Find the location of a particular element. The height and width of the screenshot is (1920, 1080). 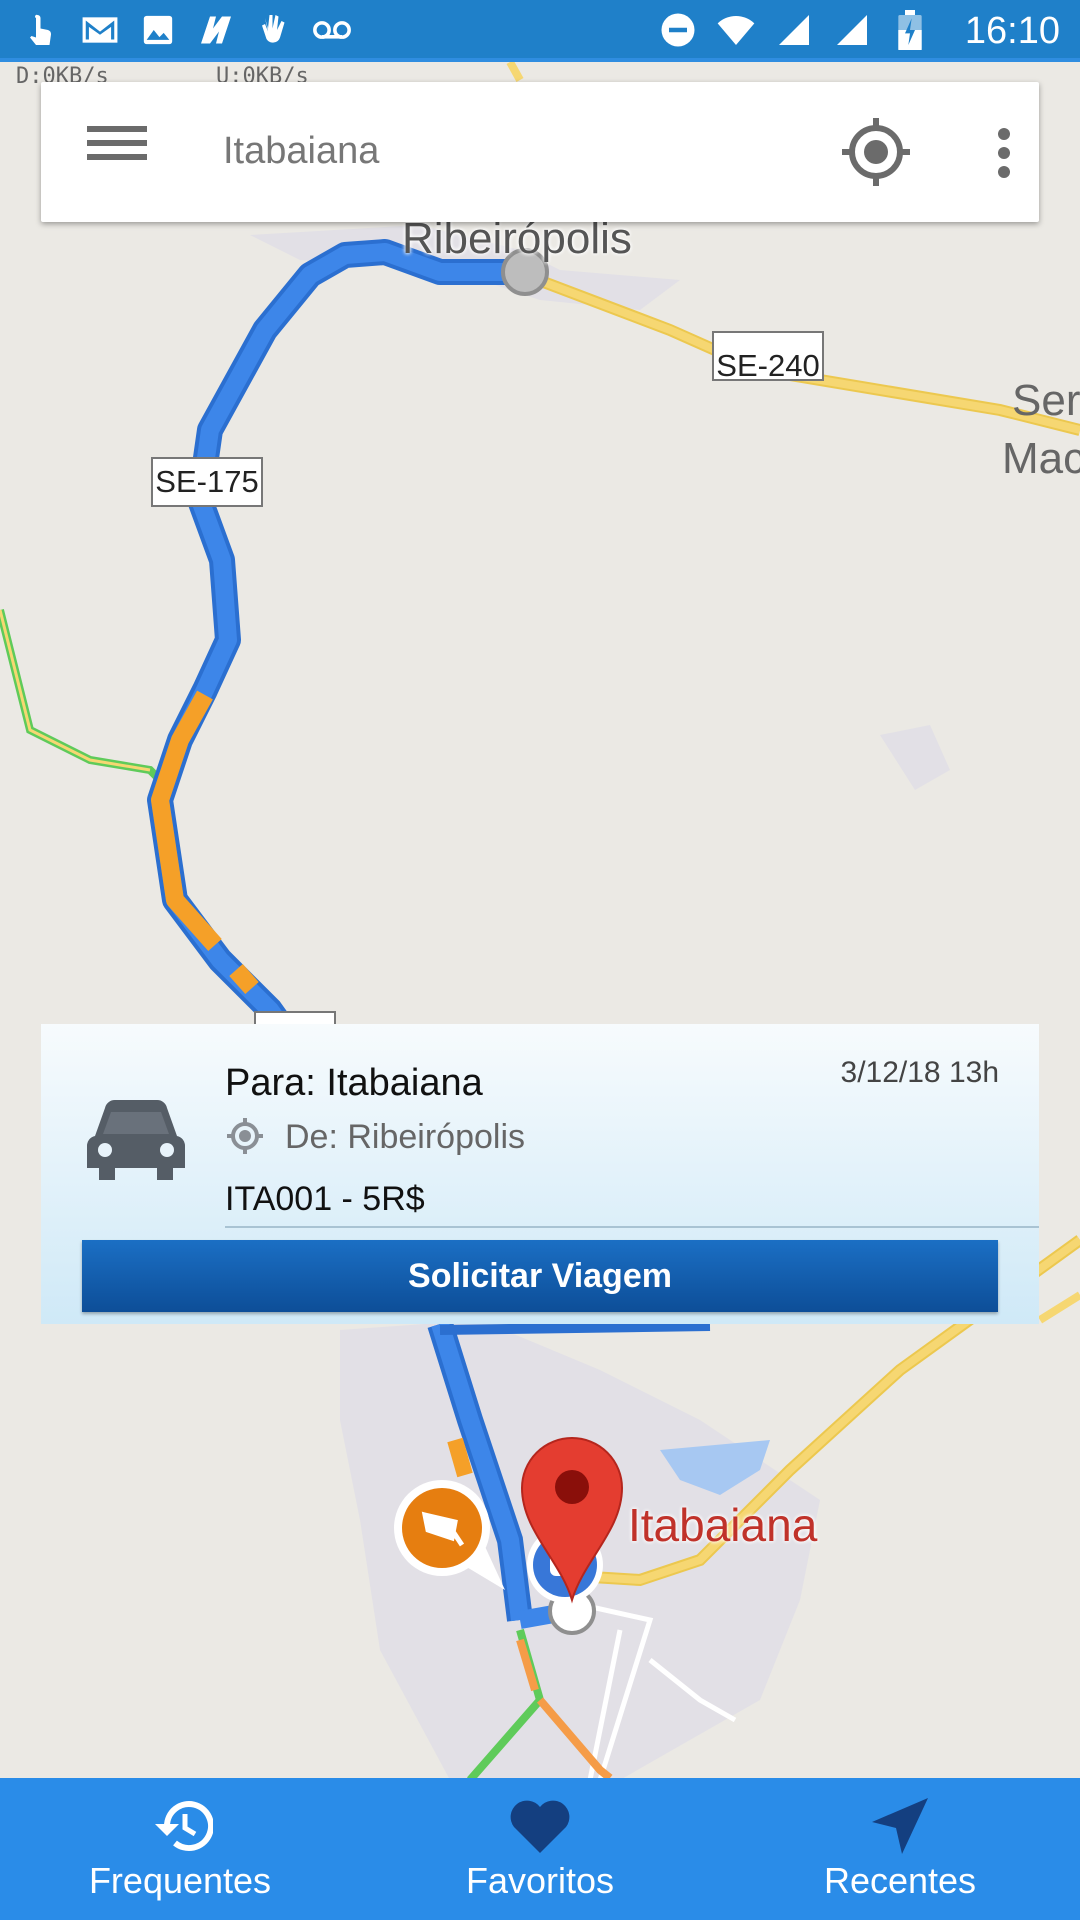

divider is located at coordinates (632, 1227).